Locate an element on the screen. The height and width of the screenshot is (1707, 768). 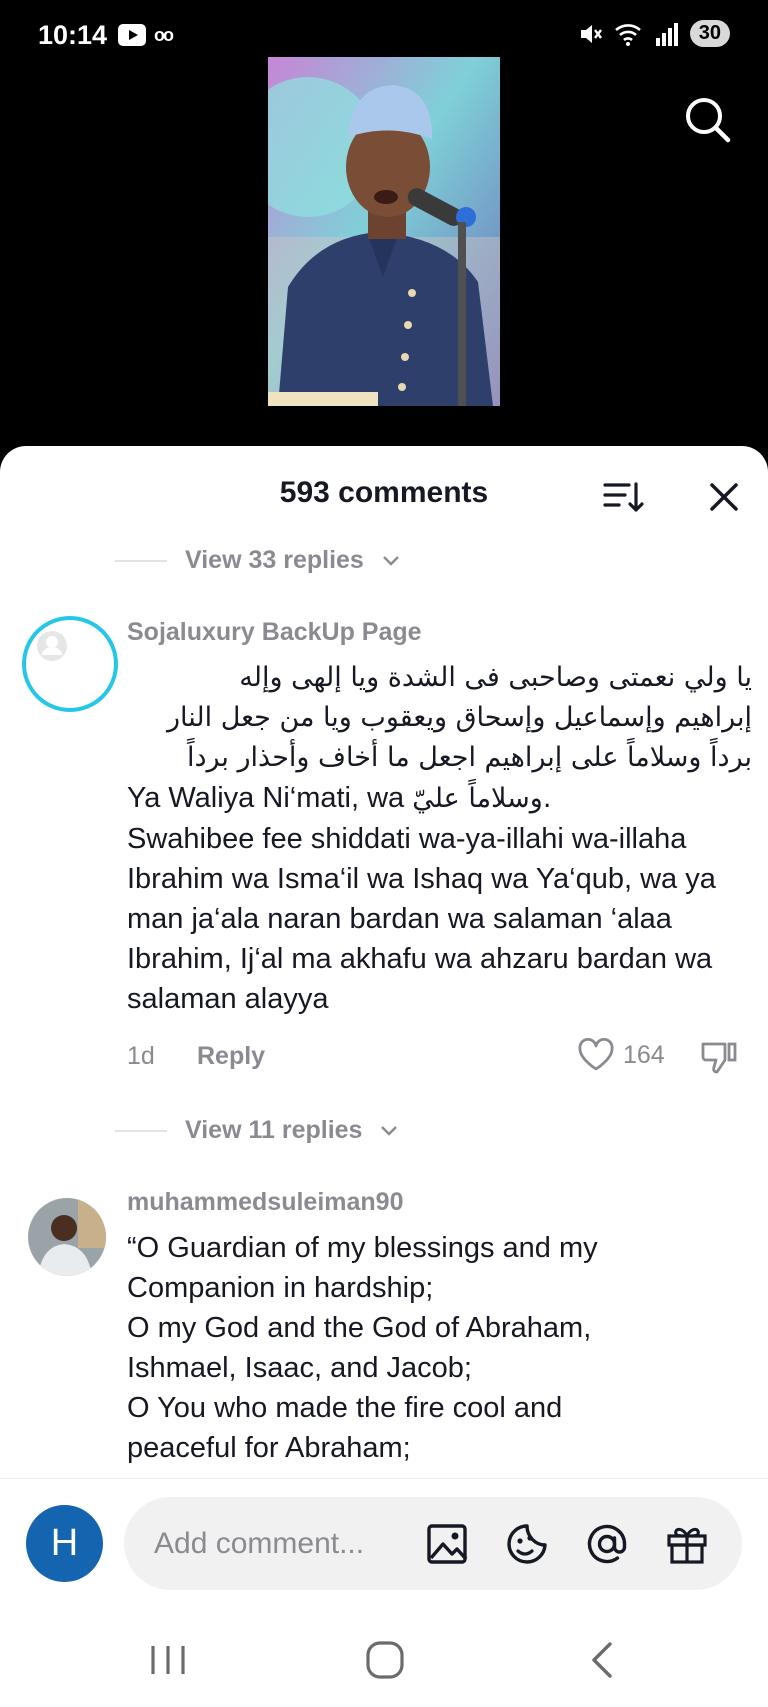
video-preview is located at coordinates (384, 231).